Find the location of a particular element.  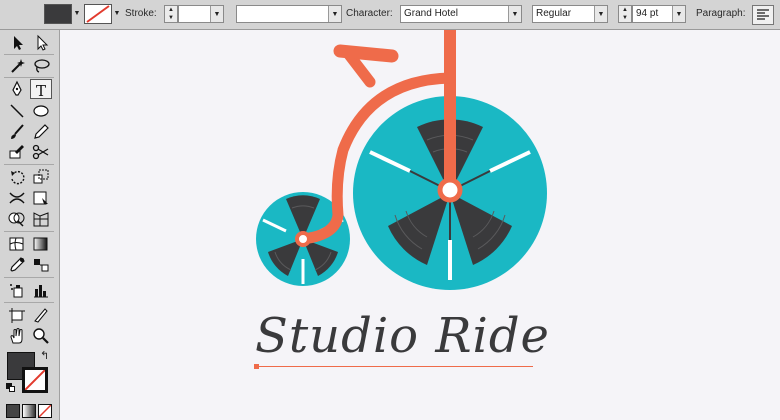

symbol-sprayer-tool is located at coordinates (17, 290).